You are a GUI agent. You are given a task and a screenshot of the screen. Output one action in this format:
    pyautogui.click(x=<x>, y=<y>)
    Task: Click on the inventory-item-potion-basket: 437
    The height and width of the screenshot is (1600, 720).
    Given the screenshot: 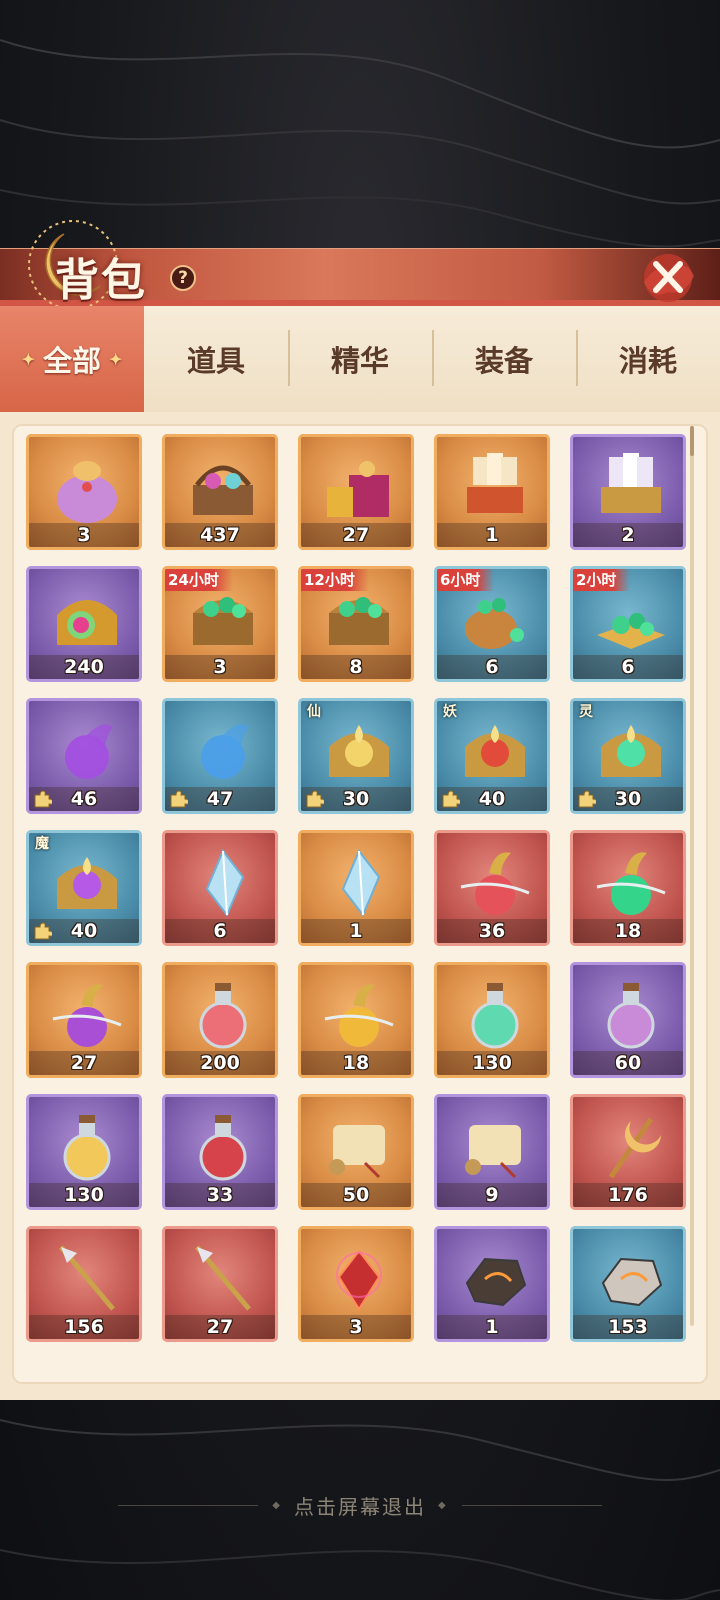 What is the action you would take?
    pyautogui.click(x=220, y=492)
    